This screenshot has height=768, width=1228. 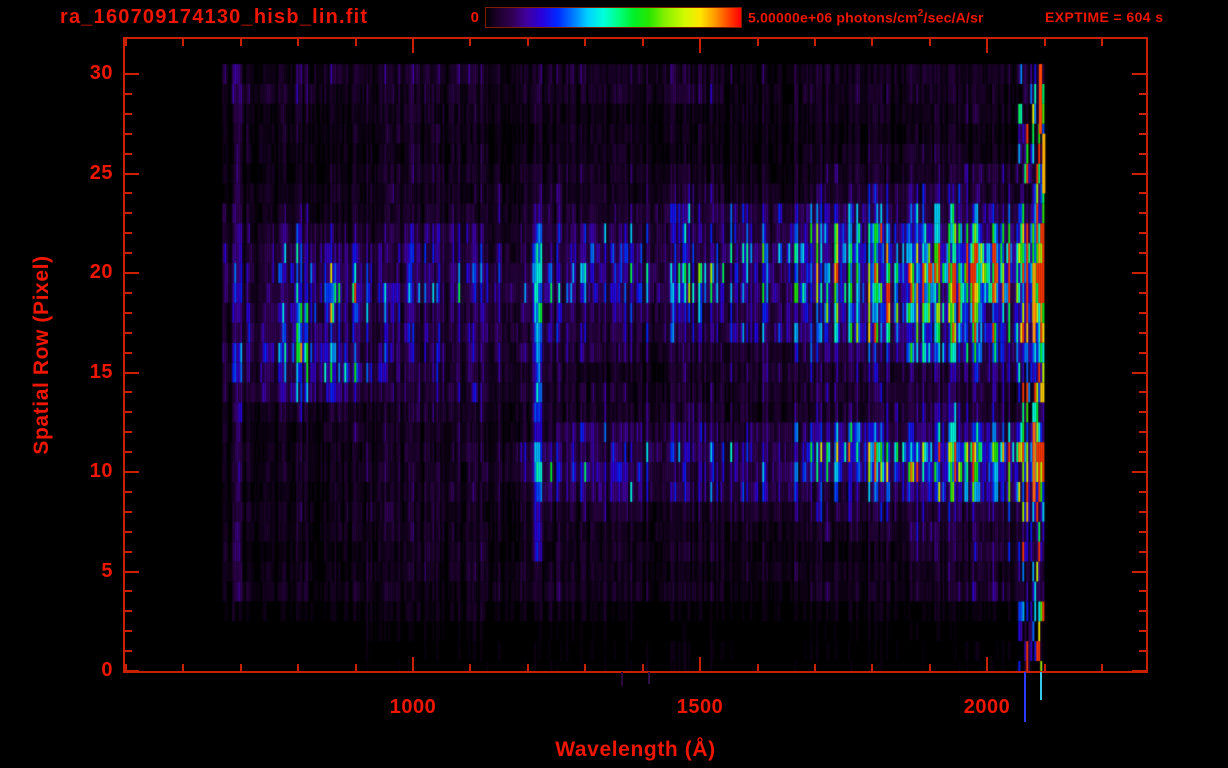 I want to click on colorbar-min-label: 0, so click(x=474, y=17).